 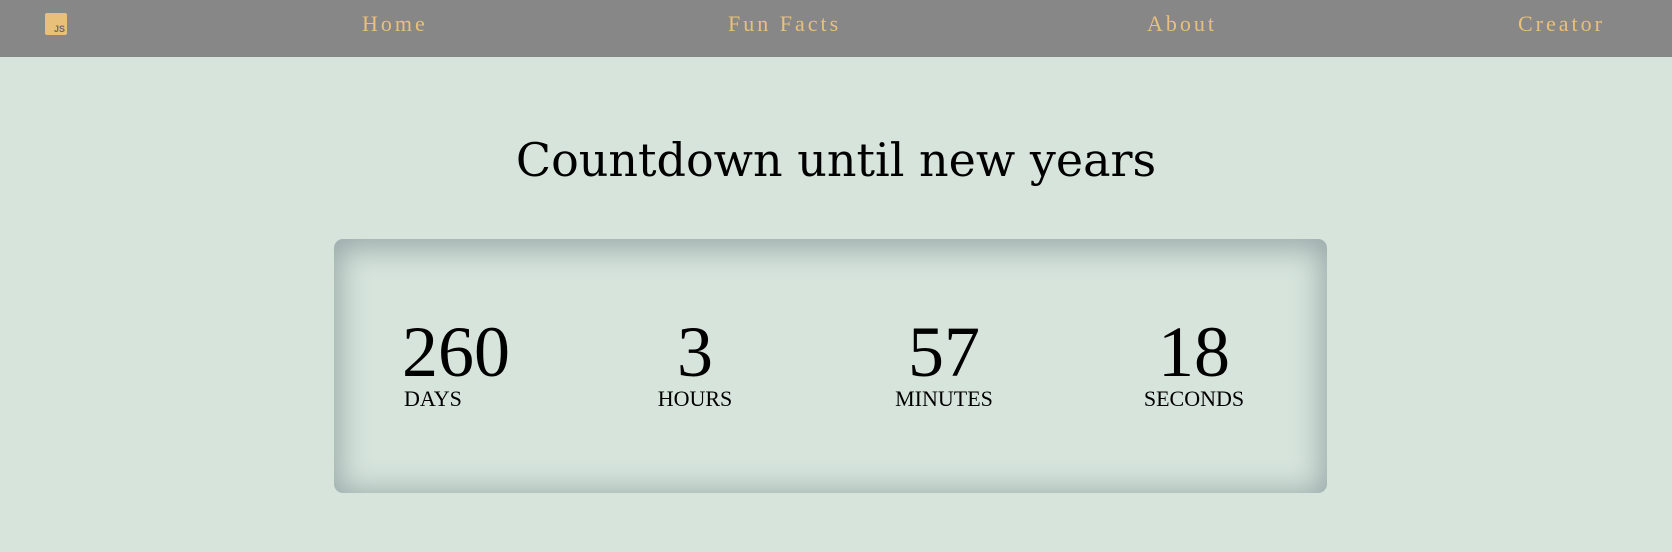 I want to click on countdown-seconds: 18 SECONDS, so click(x=1194, y=362).